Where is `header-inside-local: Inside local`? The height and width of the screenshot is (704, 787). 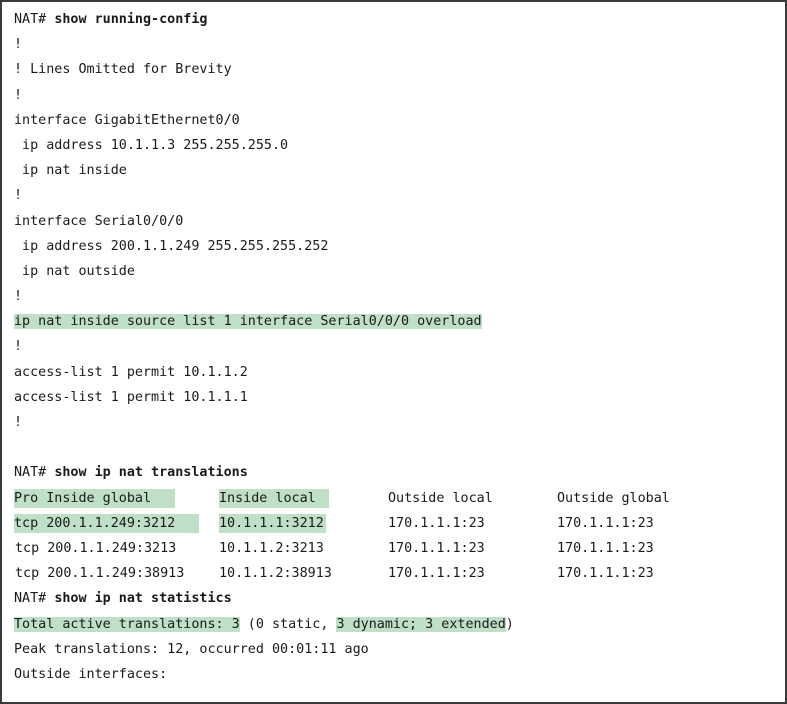
header-inside-local: Inside local is located at coordinates (274, 498).